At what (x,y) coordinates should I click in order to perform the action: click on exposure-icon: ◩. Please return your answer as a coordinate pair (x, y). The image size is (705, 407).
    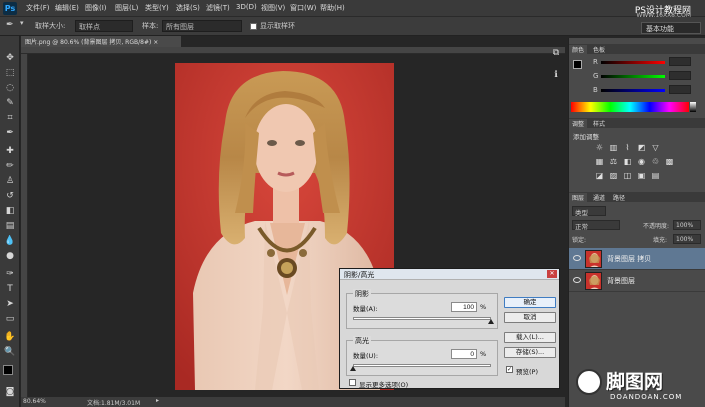
    Looking at the image, I should click on (641, 148).